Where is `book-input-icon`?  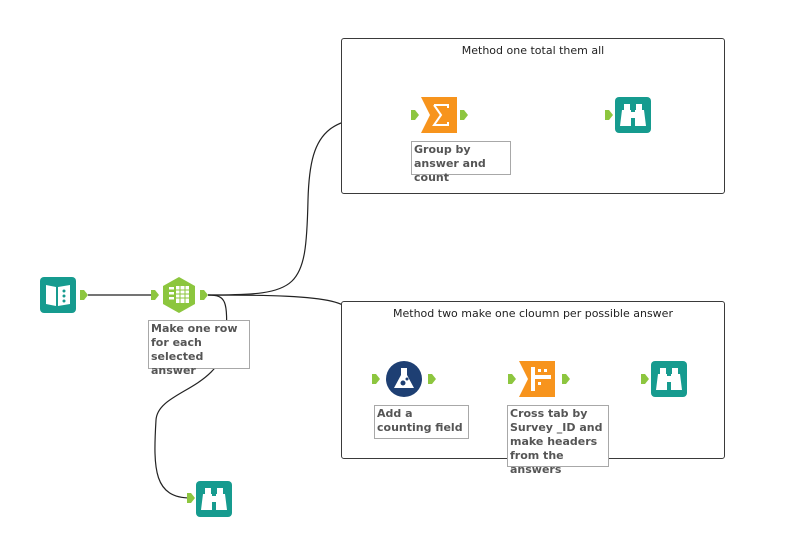 book-input-icon is located at coordinates (58, 295).